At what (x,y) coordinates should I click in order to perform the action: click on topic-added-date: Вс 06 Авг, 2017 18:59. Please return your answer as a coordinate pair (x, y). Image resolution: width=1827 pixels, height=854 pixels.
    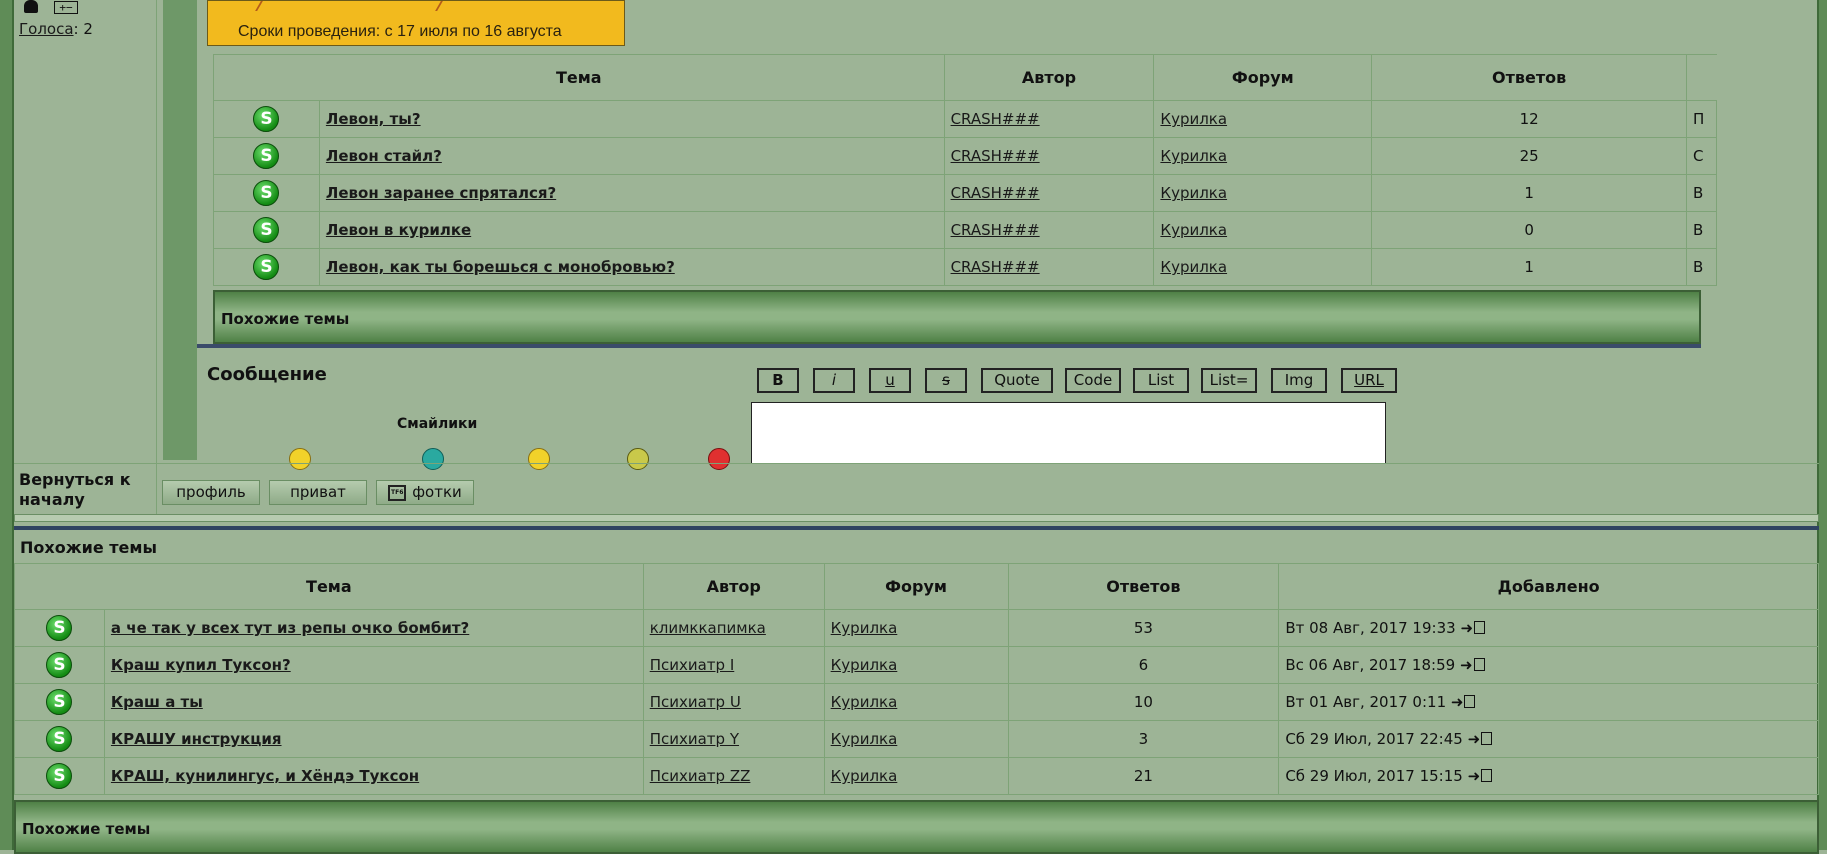
    Looking at the image, I should click on (1370, 665).